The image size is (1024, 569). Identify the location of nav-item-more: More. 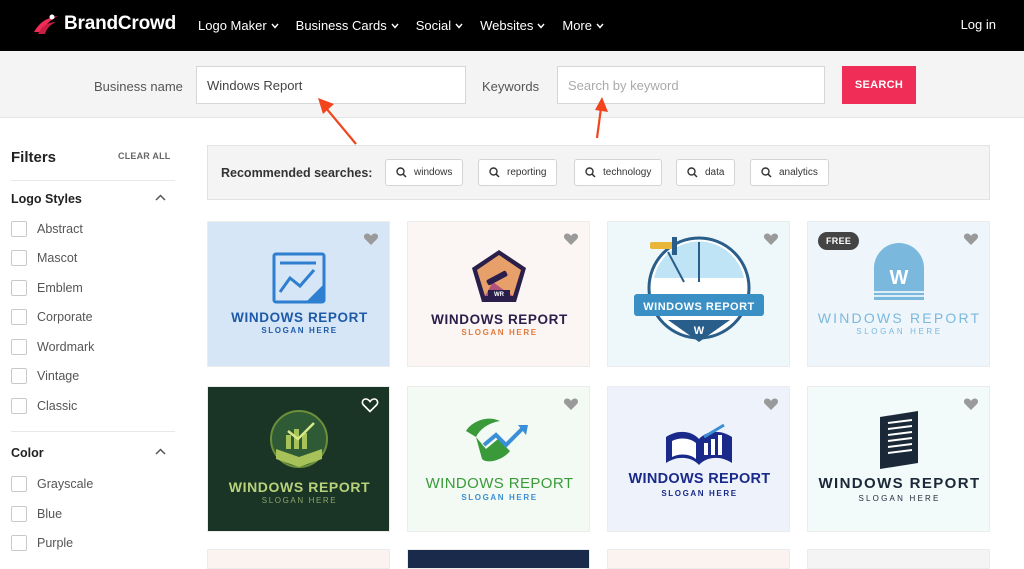
(583, 25).